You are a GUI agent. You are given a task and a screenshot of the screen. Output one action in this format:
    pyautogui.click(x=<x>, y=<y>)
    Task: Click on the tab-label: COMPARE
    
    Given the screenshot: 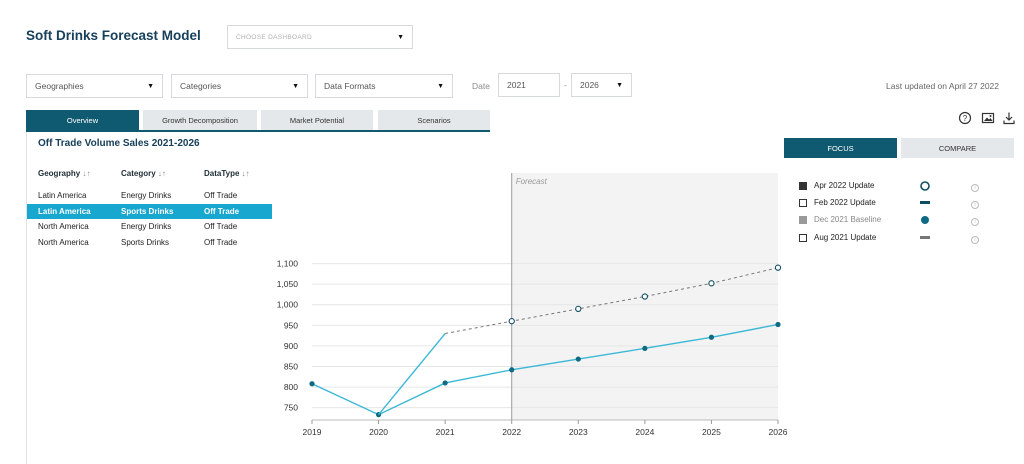 What is the action you would take?
    pyautogui.click(x=957, y=148)
    